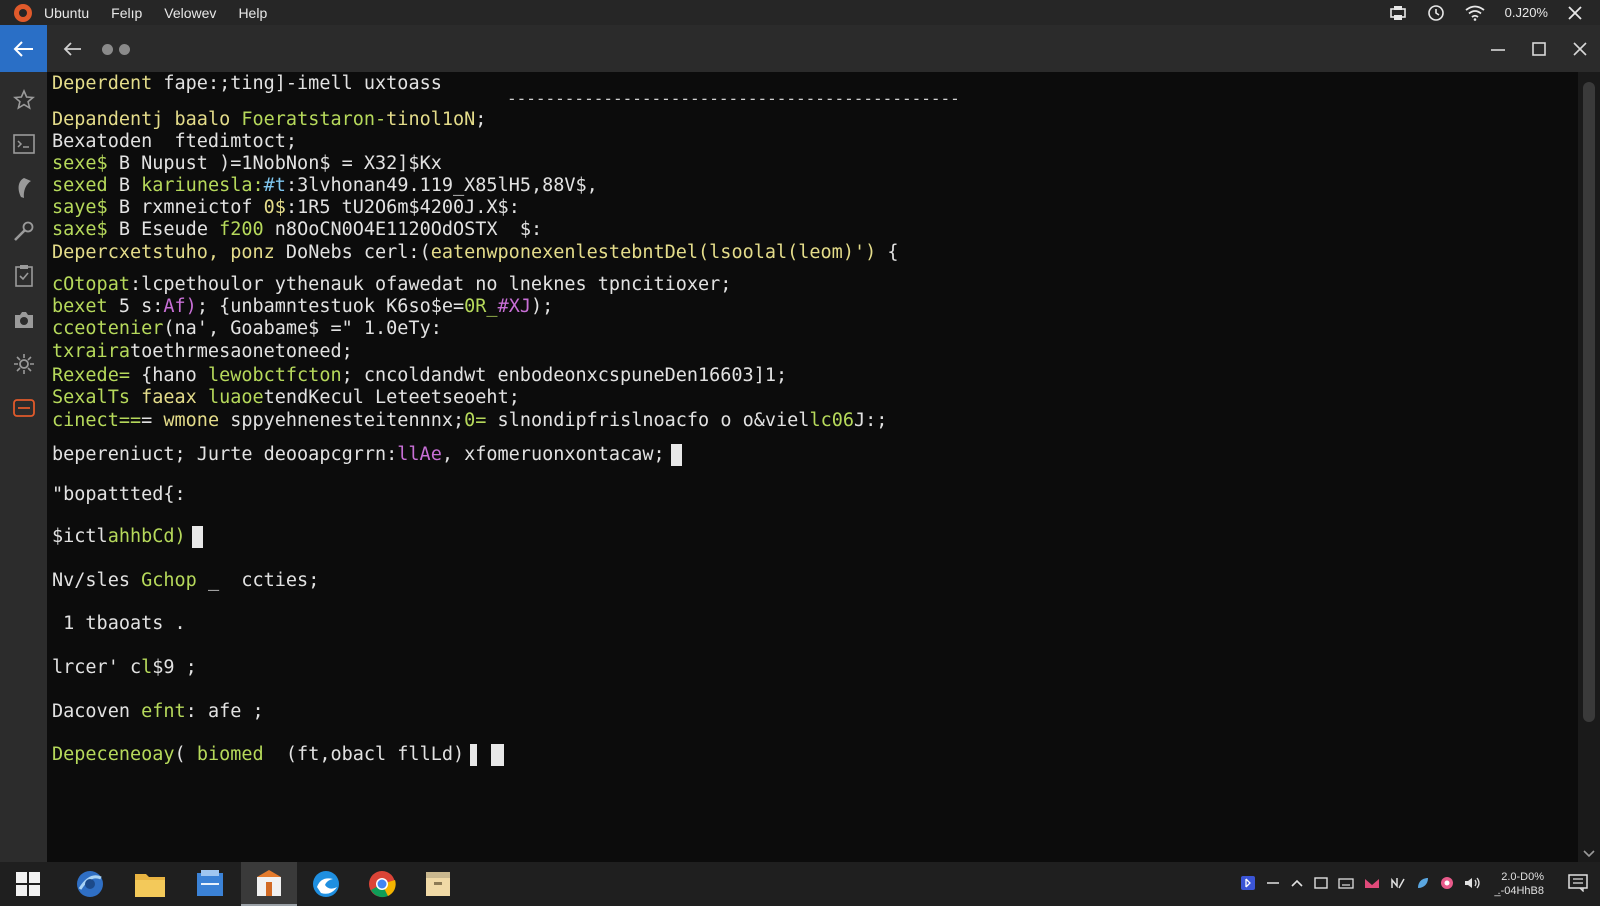 The height and width of the screenshot is (906, 1600). Describe the element at coordinates (80, 229) in the screenshot. I see `terminal-token: saxe$` at that location.